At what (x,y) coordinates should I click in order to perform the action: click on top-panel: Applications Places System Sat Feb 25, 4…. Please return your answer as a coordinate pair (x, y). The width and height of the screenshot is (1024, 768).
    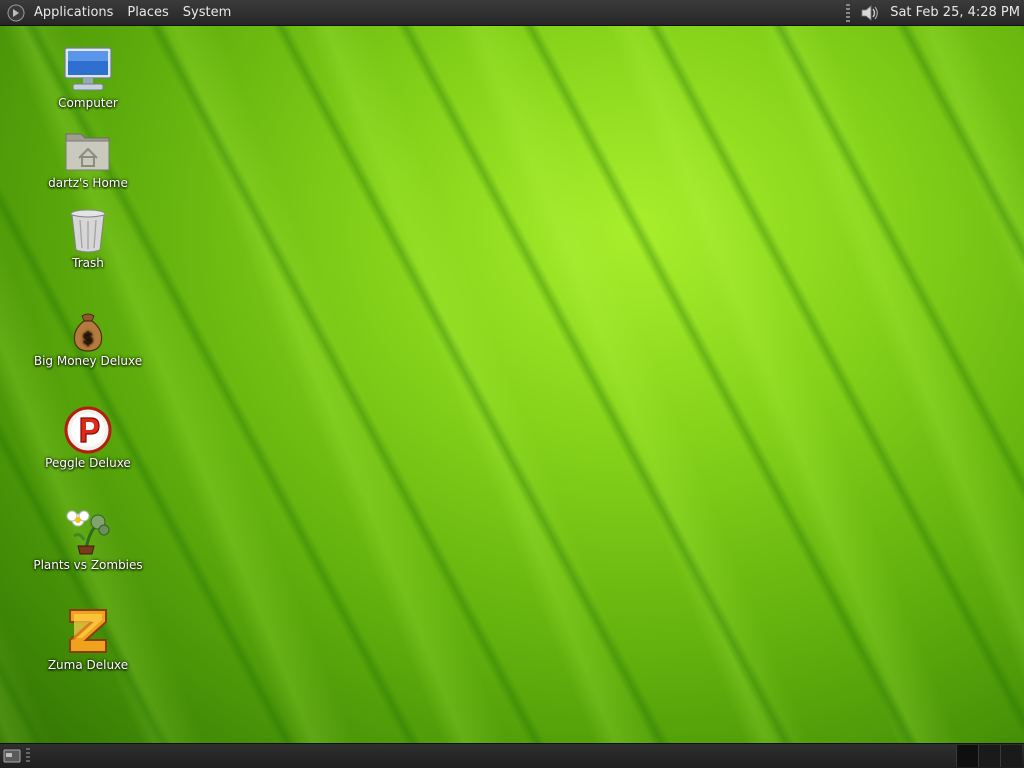
    Looking at the image, I should click on (512, 13).